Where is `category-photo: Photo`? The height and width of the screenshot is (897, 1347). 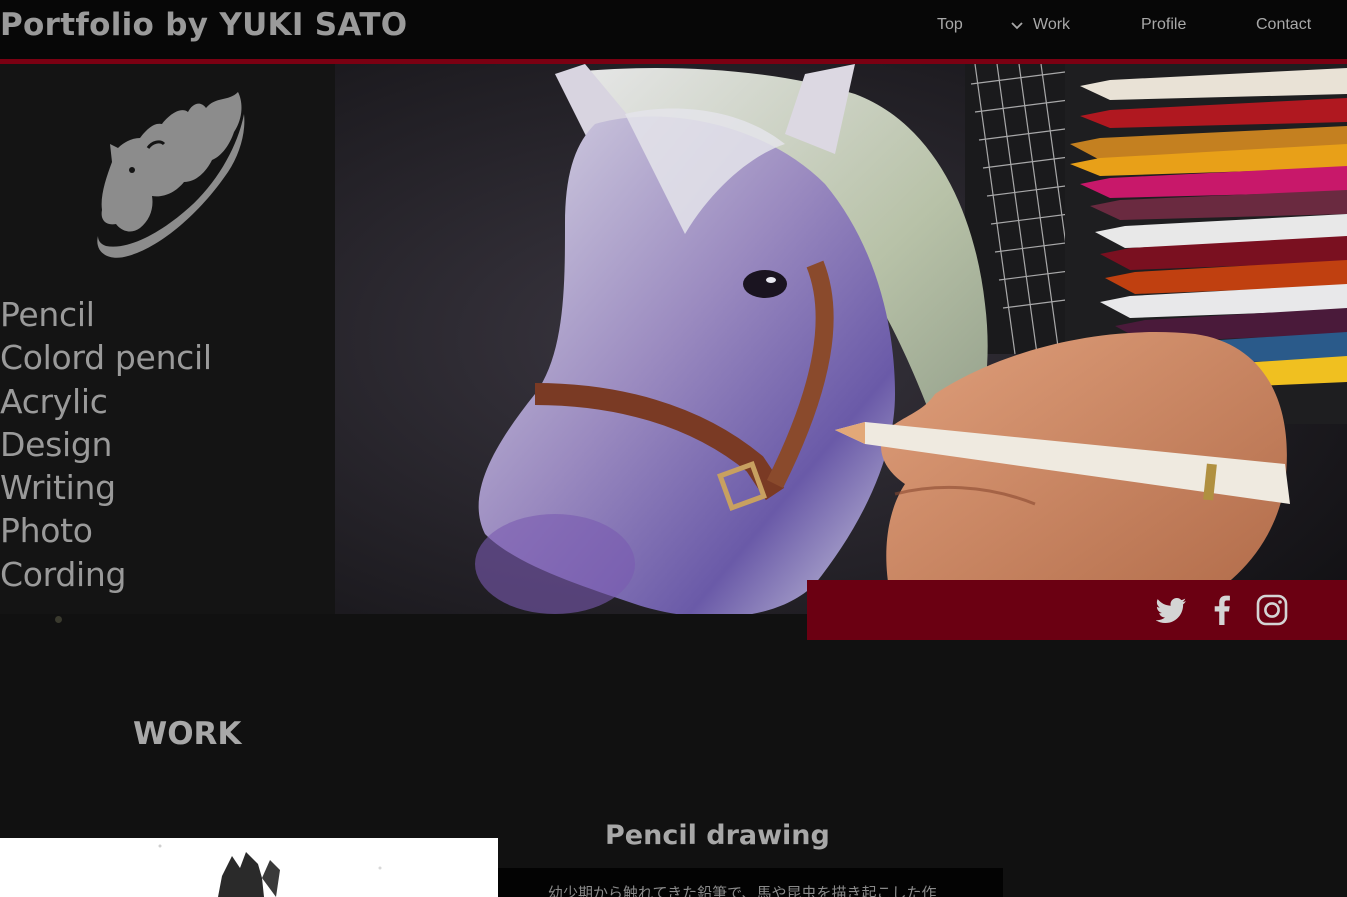
category-photo: Photo is located at coordinates (106, 530).